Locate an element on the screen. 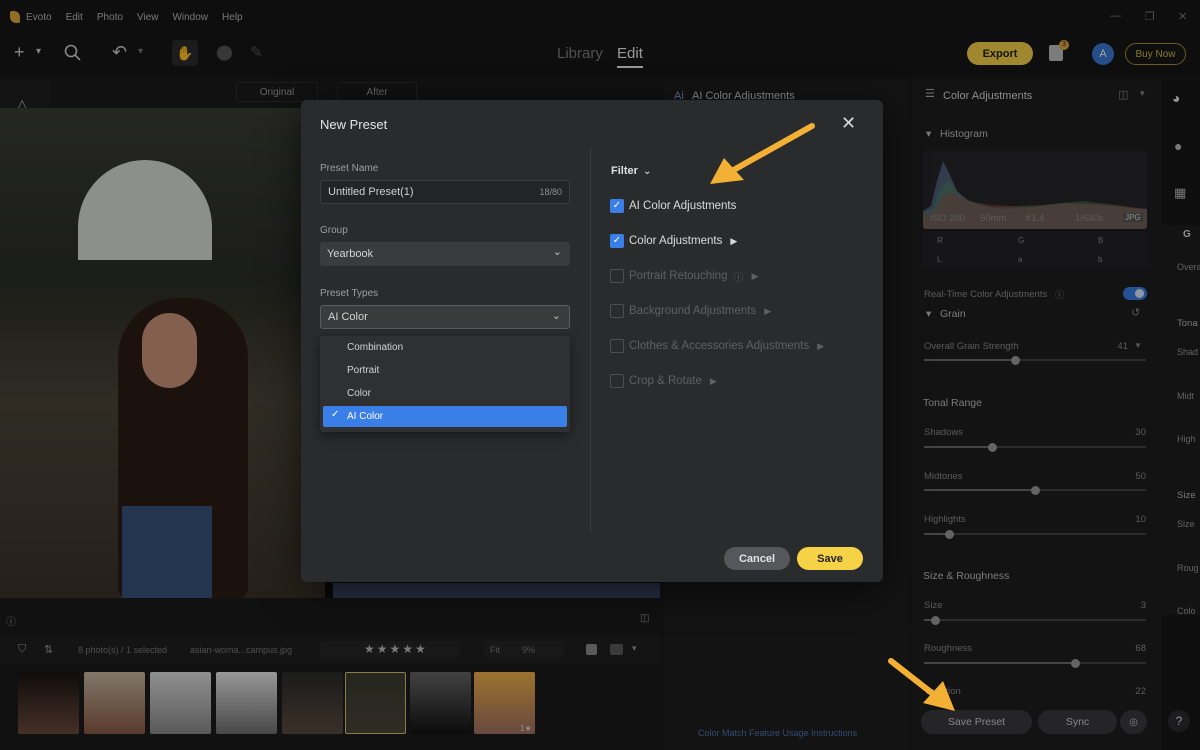 This screenshot has height=750, width=1200. preset-name-input: Untitled Preset(1) 18/80 is located at coordinates (445, 192).